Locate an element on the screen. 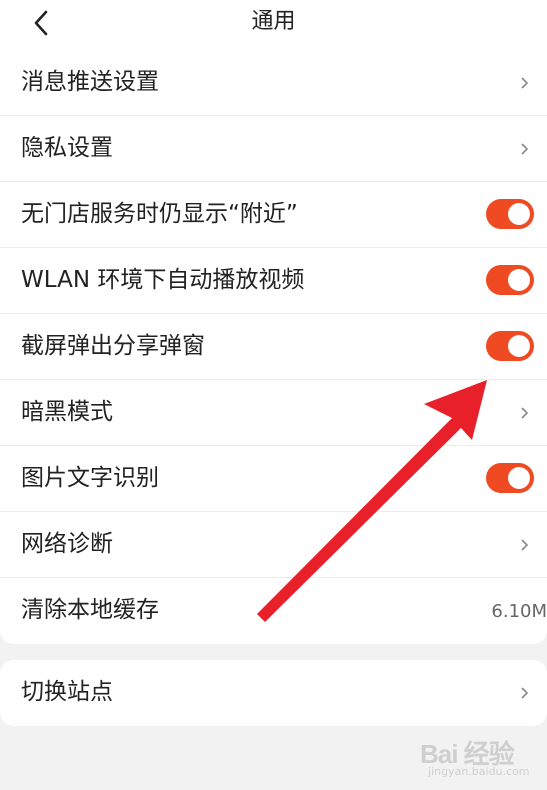 The width and height of the screenshot is (547, 790). image-text-recognition-toggle is located at coordinates (510, 478).